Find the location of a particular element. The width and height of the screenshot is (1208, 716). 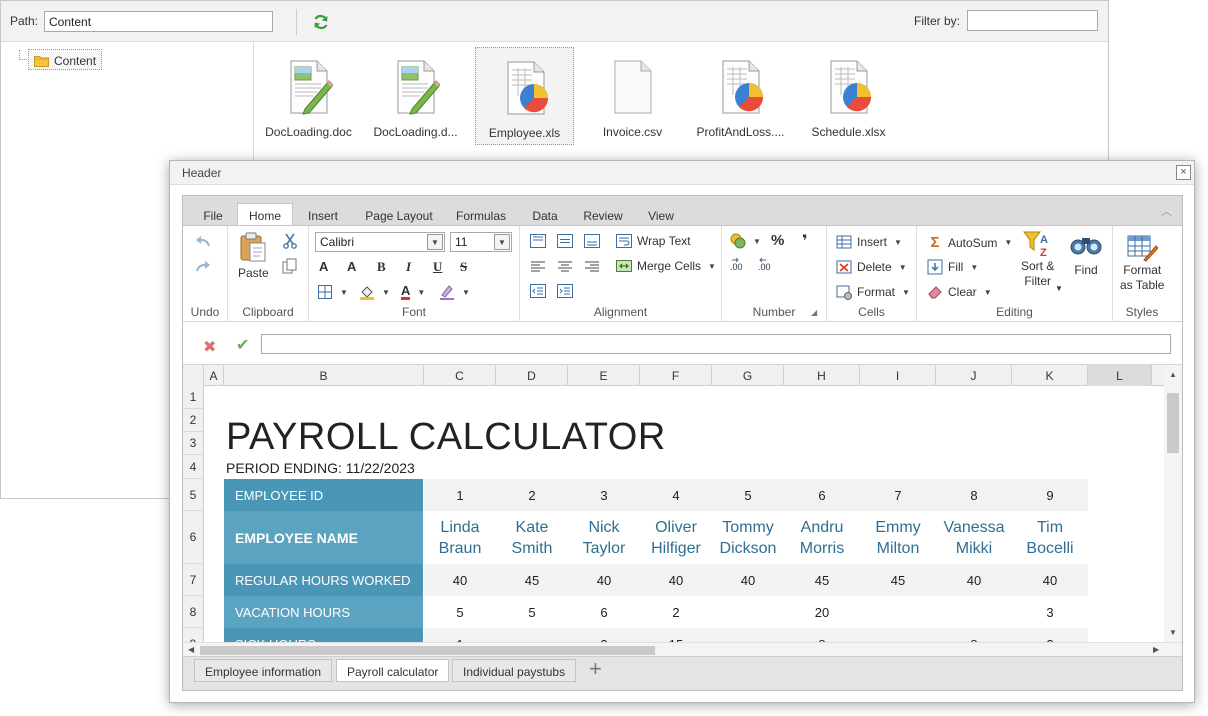

horizontal-scroll-thumb is located at coordinates (427, 650).